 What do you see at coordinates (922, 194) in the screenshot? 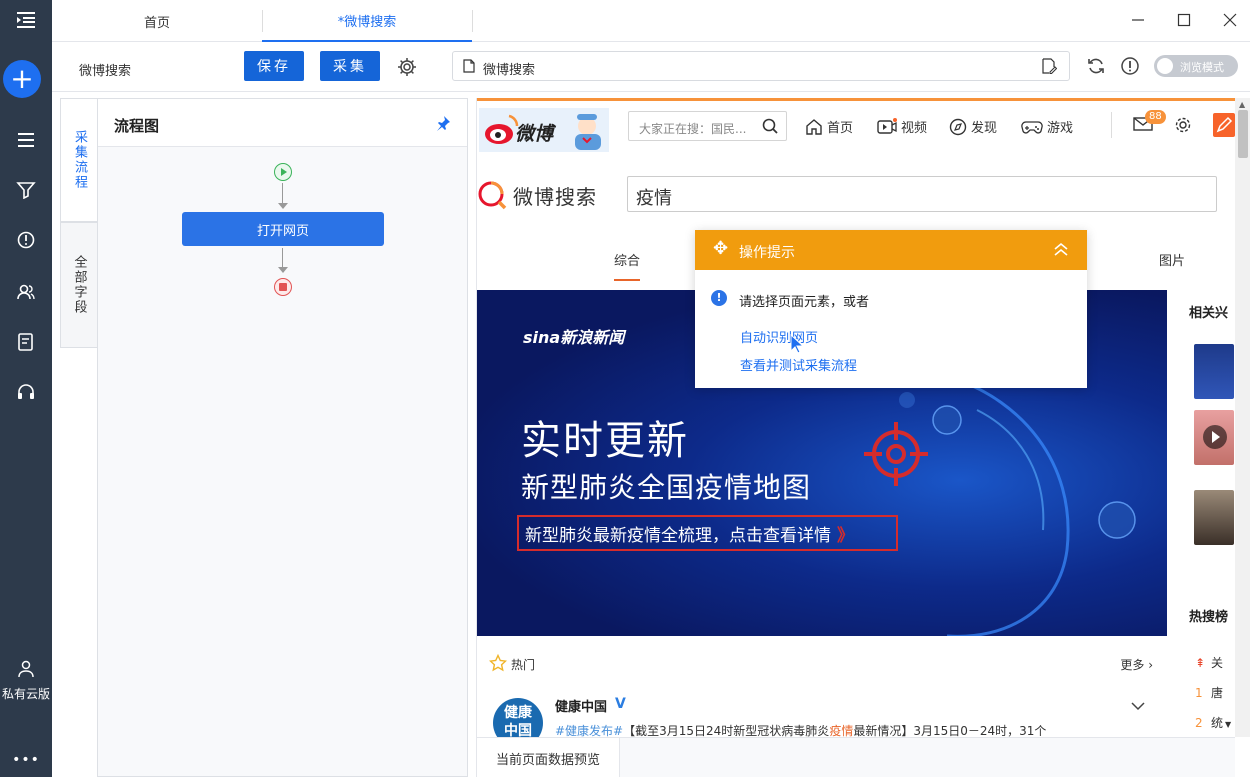
I see `query-input: 疫情` at bounding box center [922, 194].